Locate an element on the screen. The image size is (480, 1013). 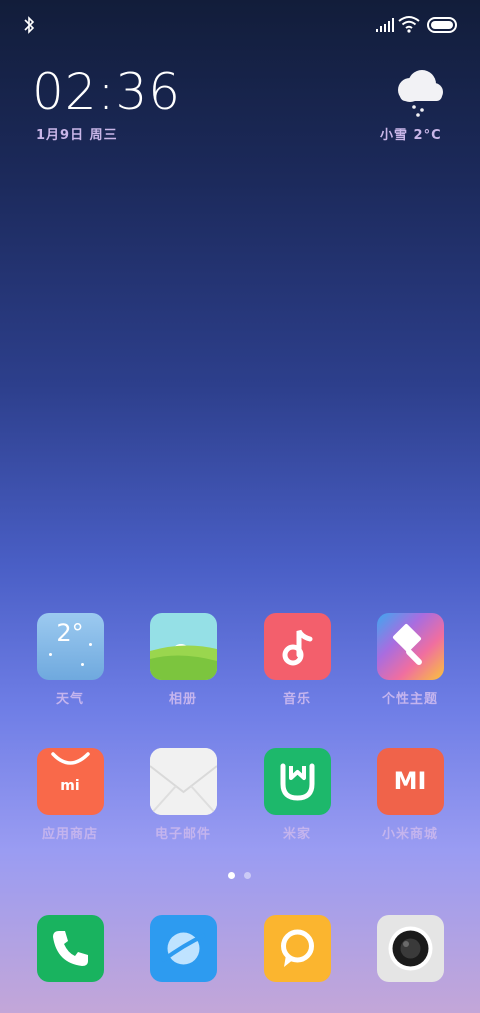
dock-phone is located at coordinates (70, 948).